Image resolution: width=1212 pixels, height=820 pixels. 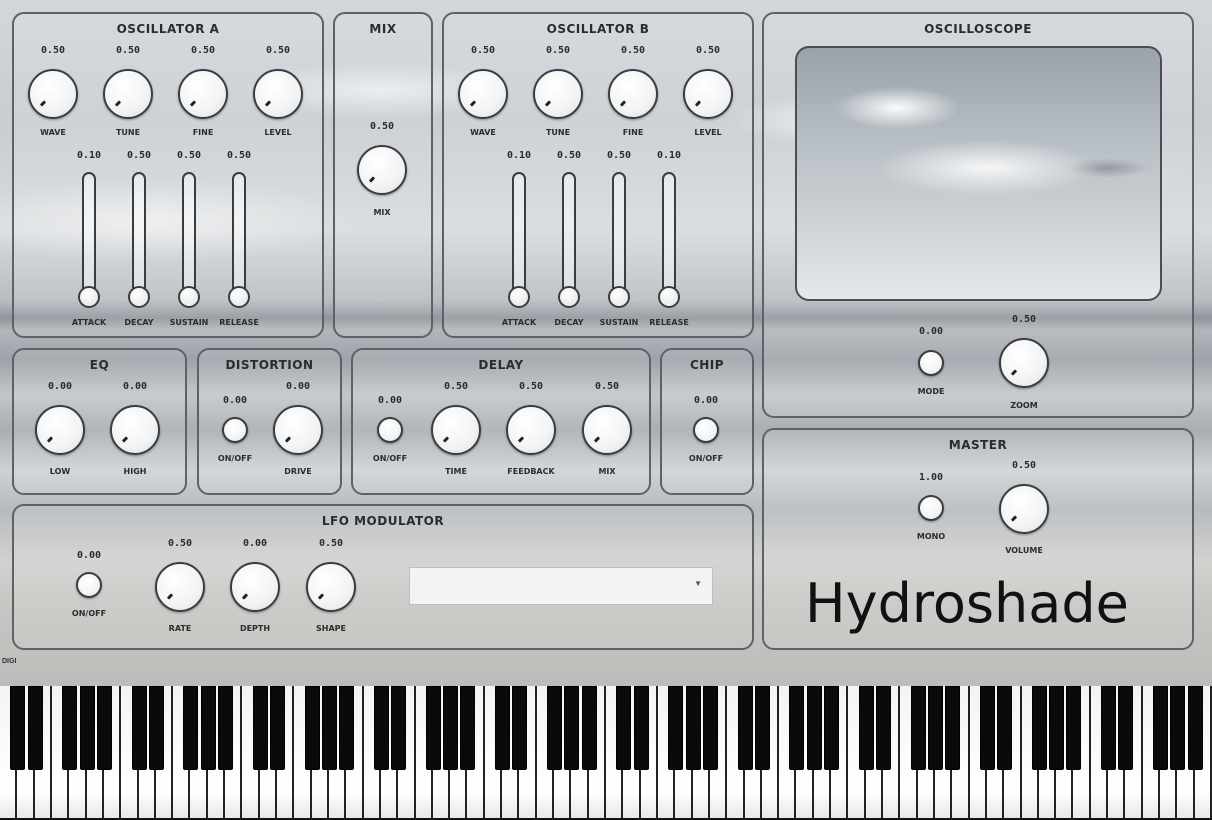 I want to click on lfo-rate-knob, so click(x=180, y=587).